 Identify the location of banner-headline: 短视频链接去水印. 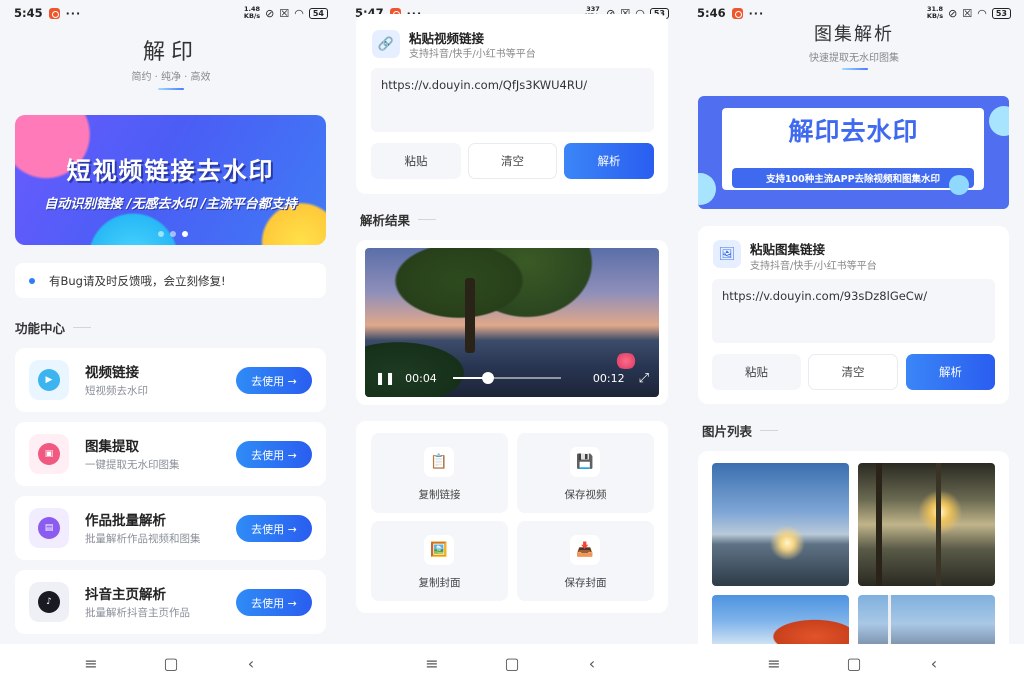
(170, 171).